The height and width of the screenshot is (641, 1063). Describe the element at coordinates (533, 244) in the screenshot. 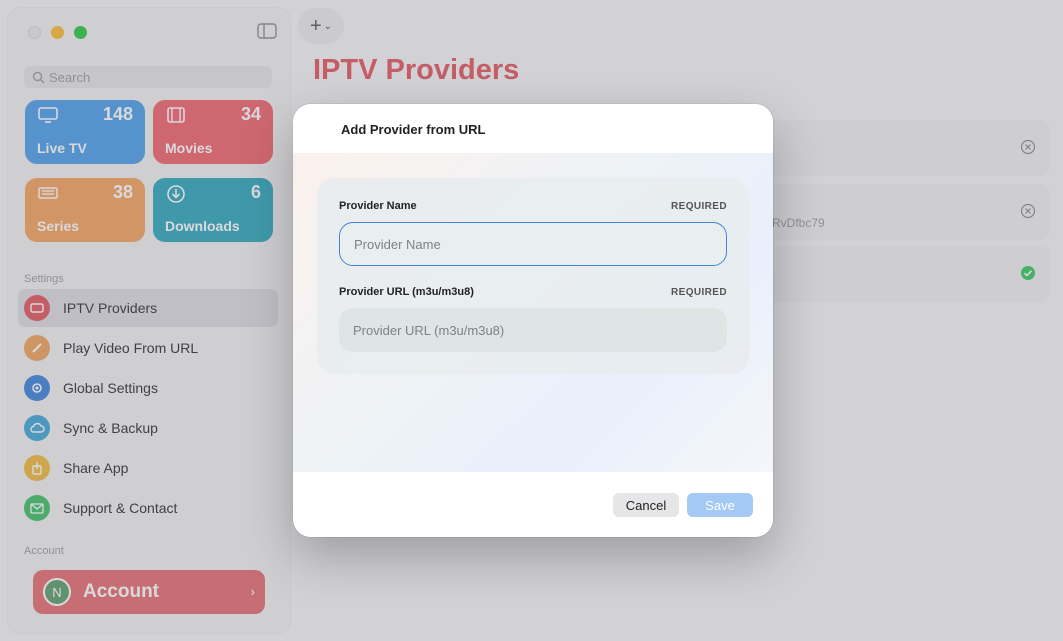

I see `provider-name-input` at that location.